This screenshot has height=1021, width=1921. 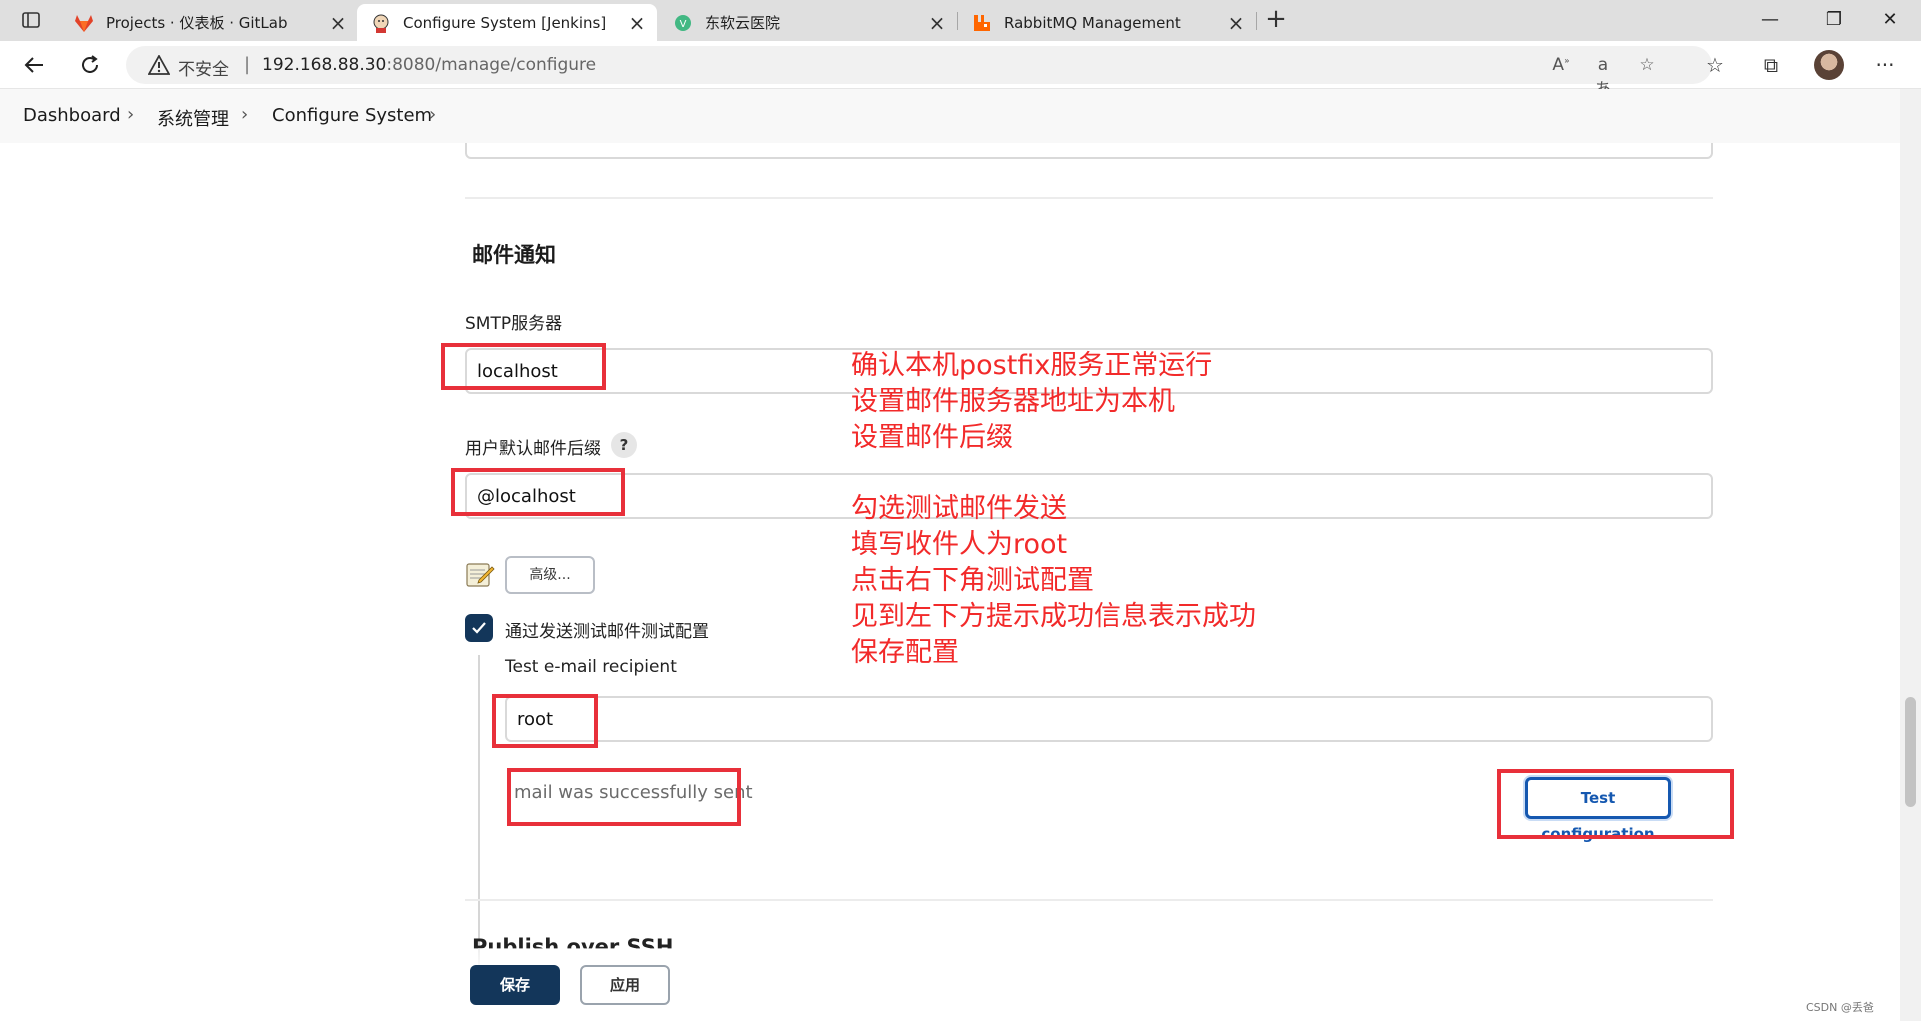 I want to click on annotation-box-test-button, so click(x=1615, y=804).